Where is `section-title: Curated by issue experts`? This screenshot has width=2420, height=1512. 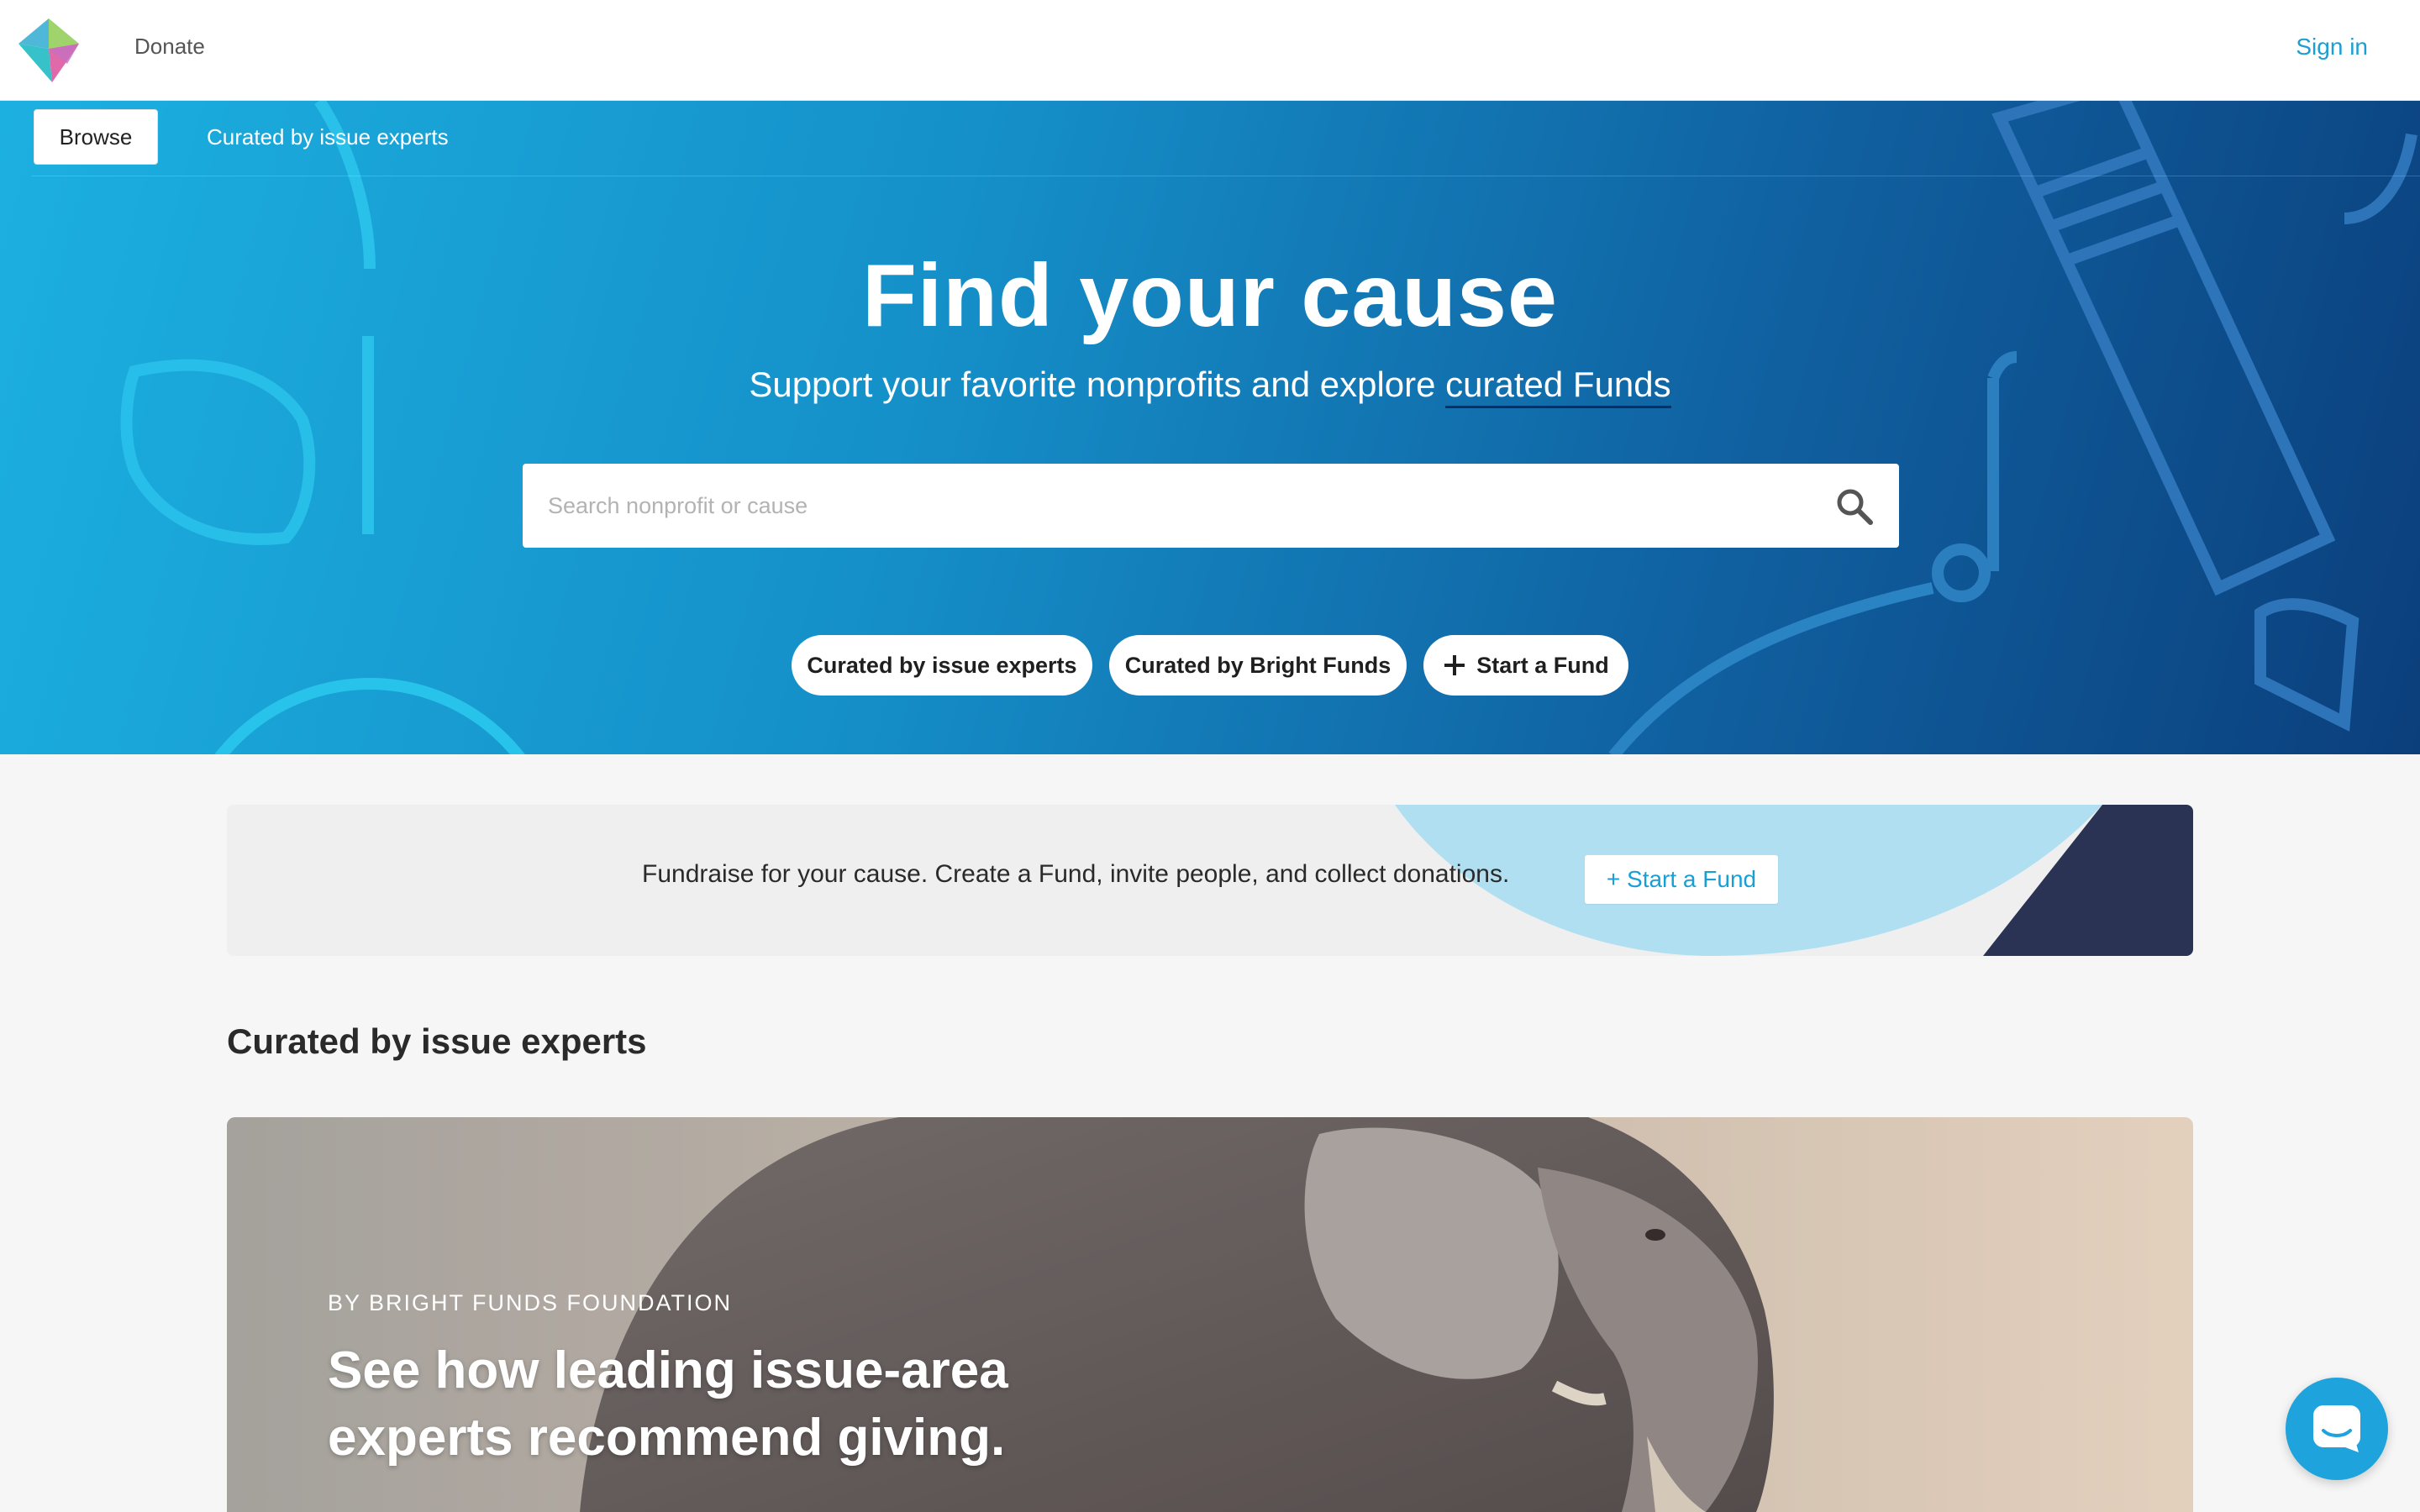
section-title: Curated by issue experts is located at coordinates (437, 1041).